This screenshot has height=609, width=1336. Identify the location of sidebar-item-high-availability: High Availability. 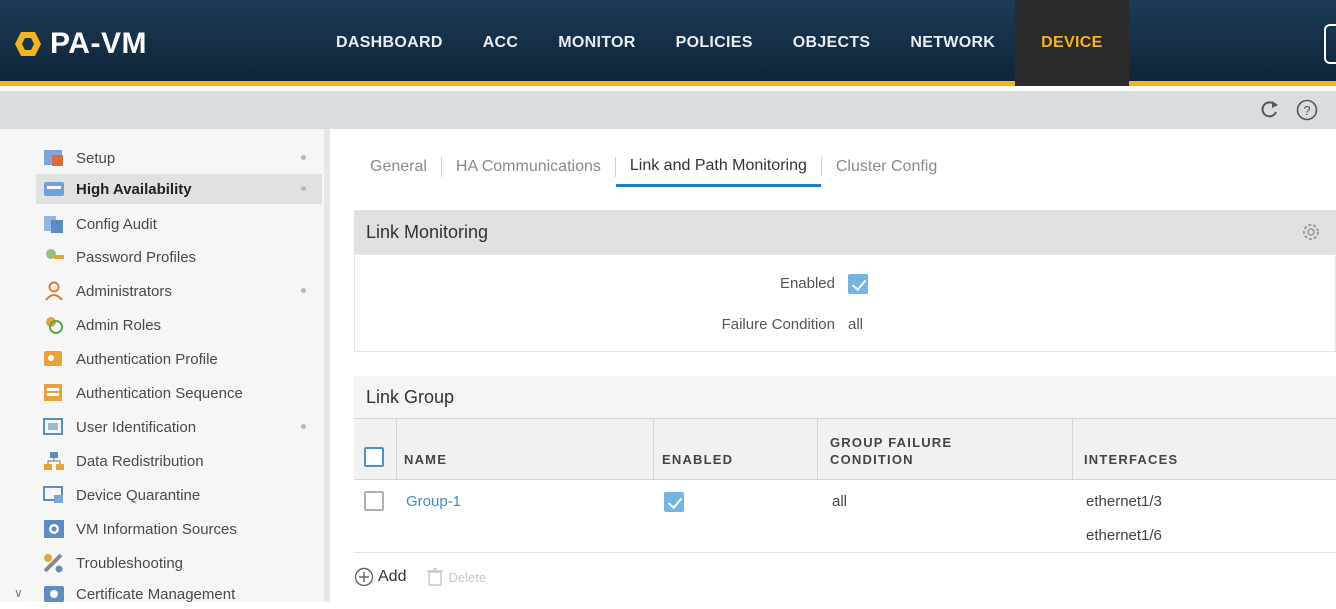
(179, 189).